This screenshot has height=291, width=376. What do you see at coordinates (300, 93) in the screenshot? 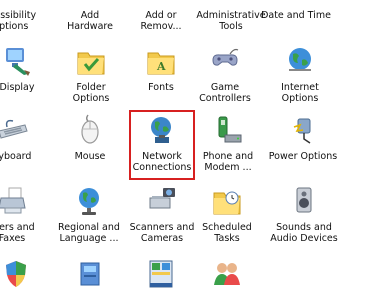
I see `internet-options-label: Internet Options` at bounding box center [300, 93].